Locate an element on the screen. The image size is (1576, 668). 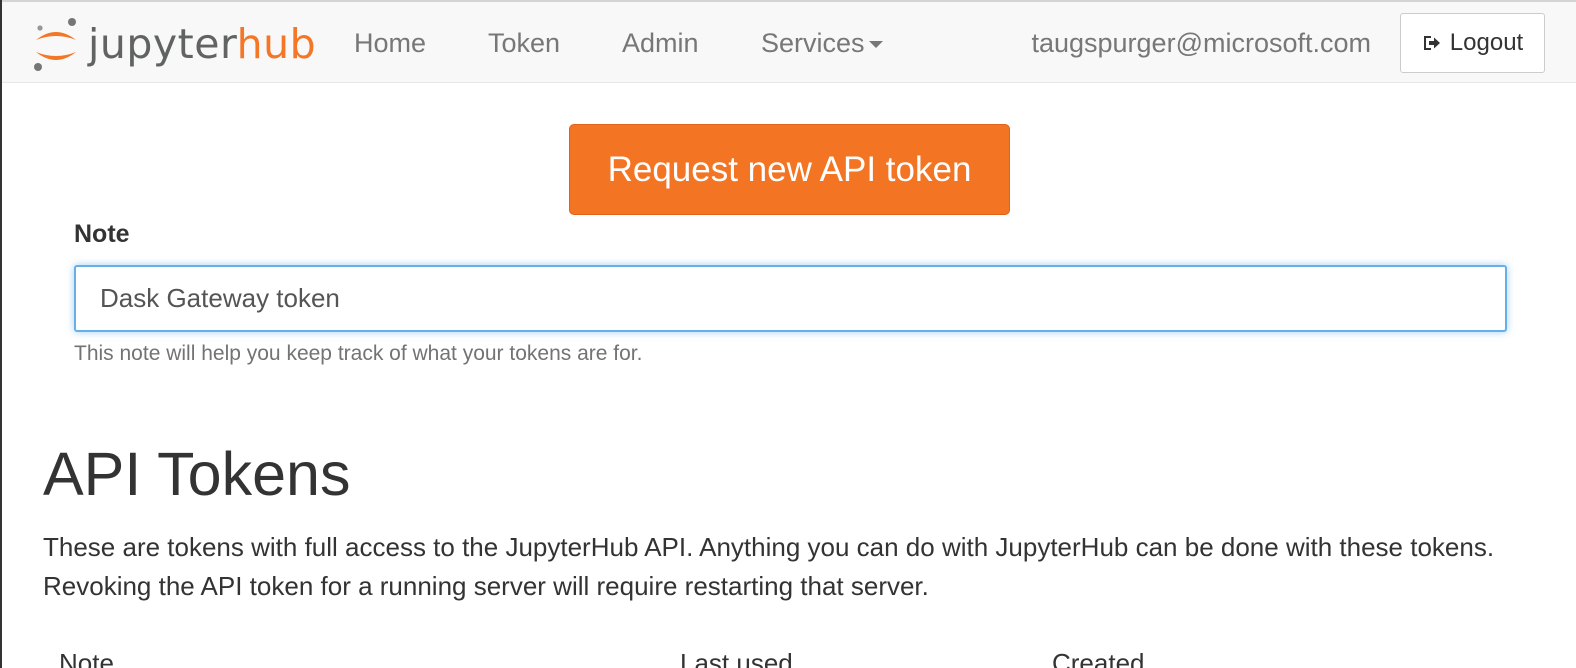
nav-admin: Admin is located at coordinates (660, 43).